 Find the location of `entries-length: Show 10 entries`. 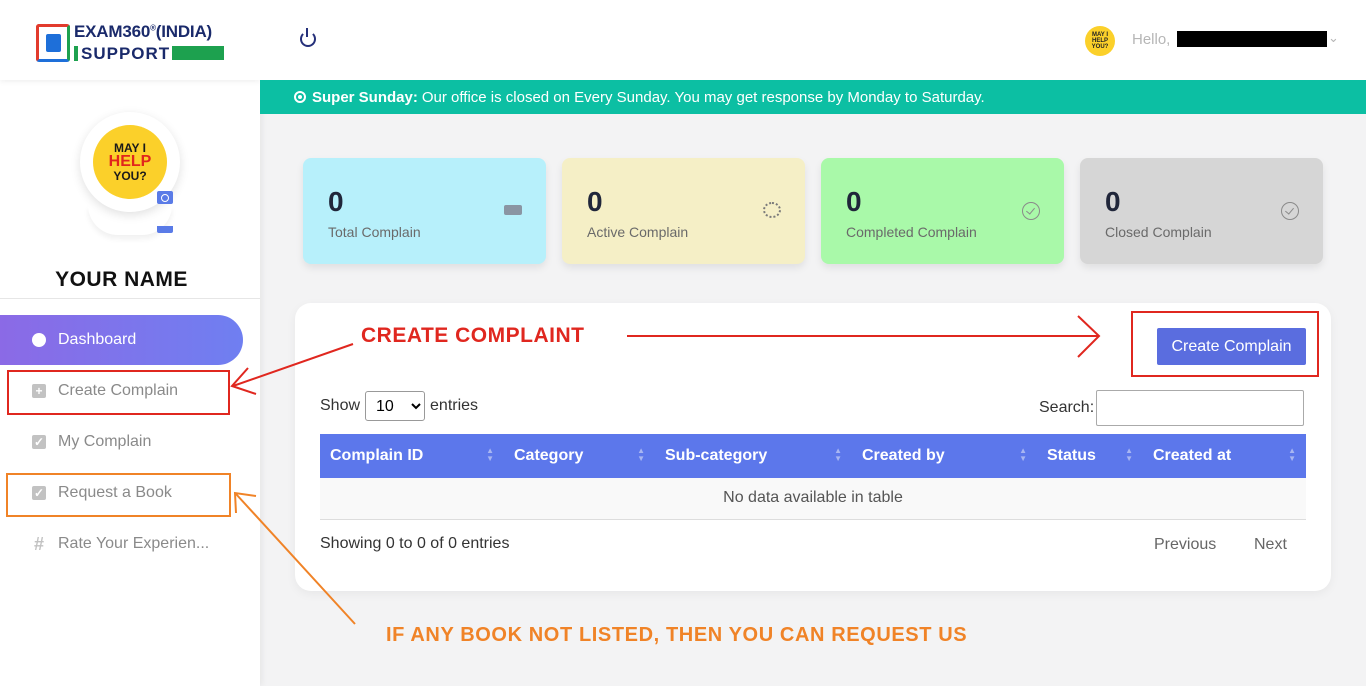

entries-length: Show 10 entries is located at coordinates (399, 406).